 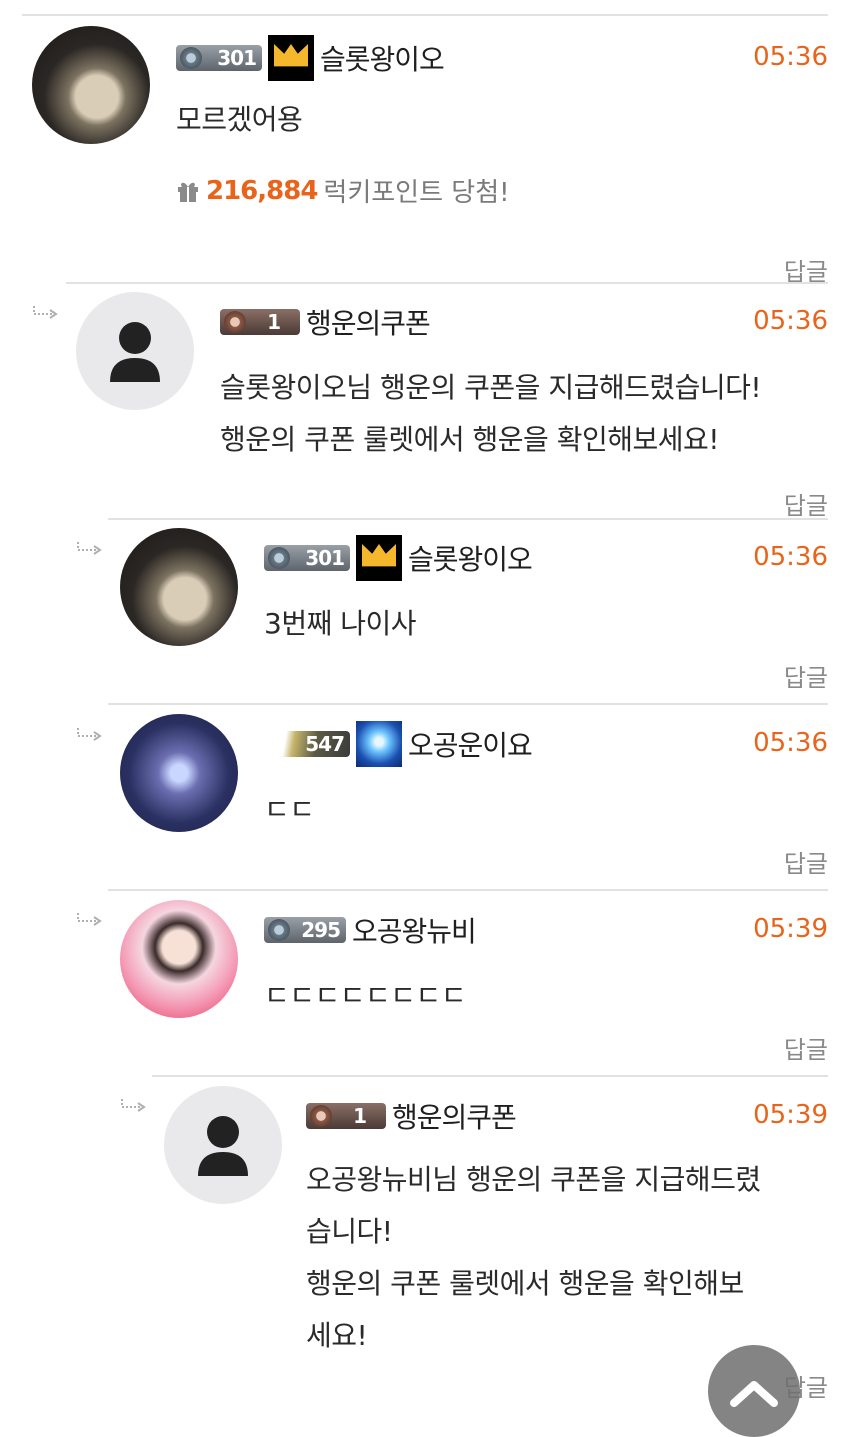 I want to click on rank-icon, so click(x=379, y=744).